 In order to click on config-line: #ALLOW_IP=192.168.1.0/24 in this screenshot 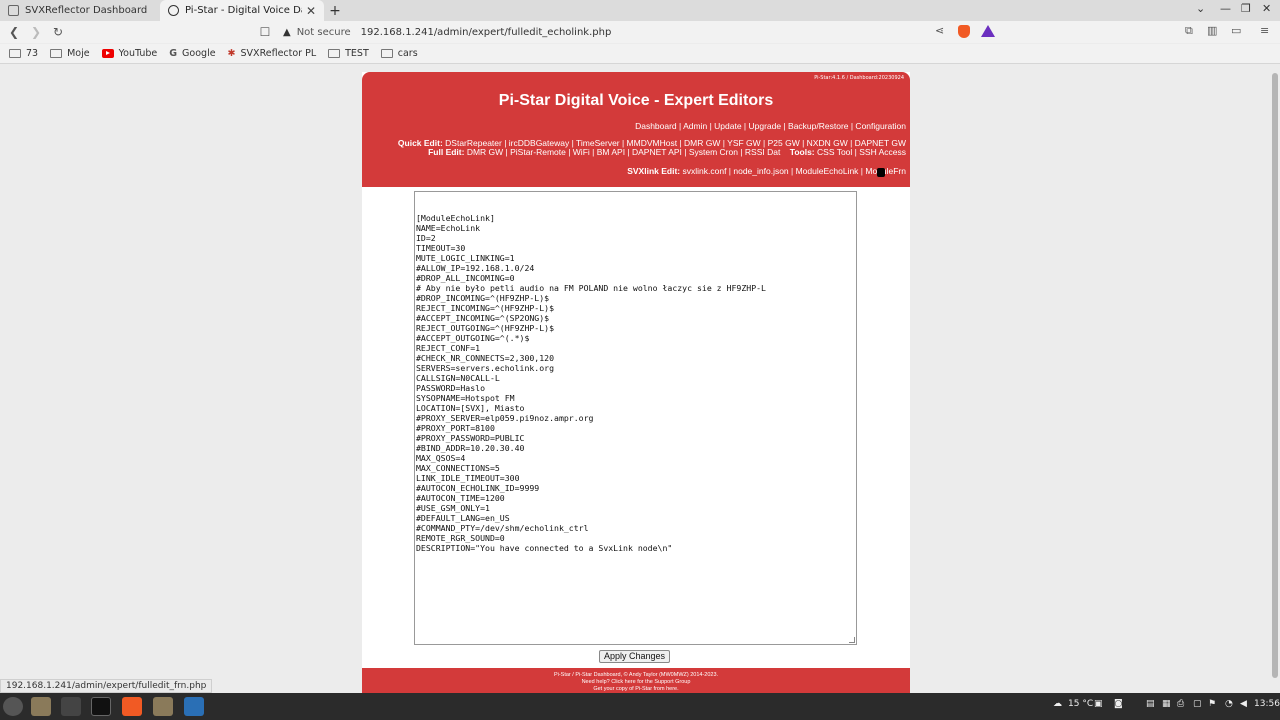, I will do `click(475, 268)`.